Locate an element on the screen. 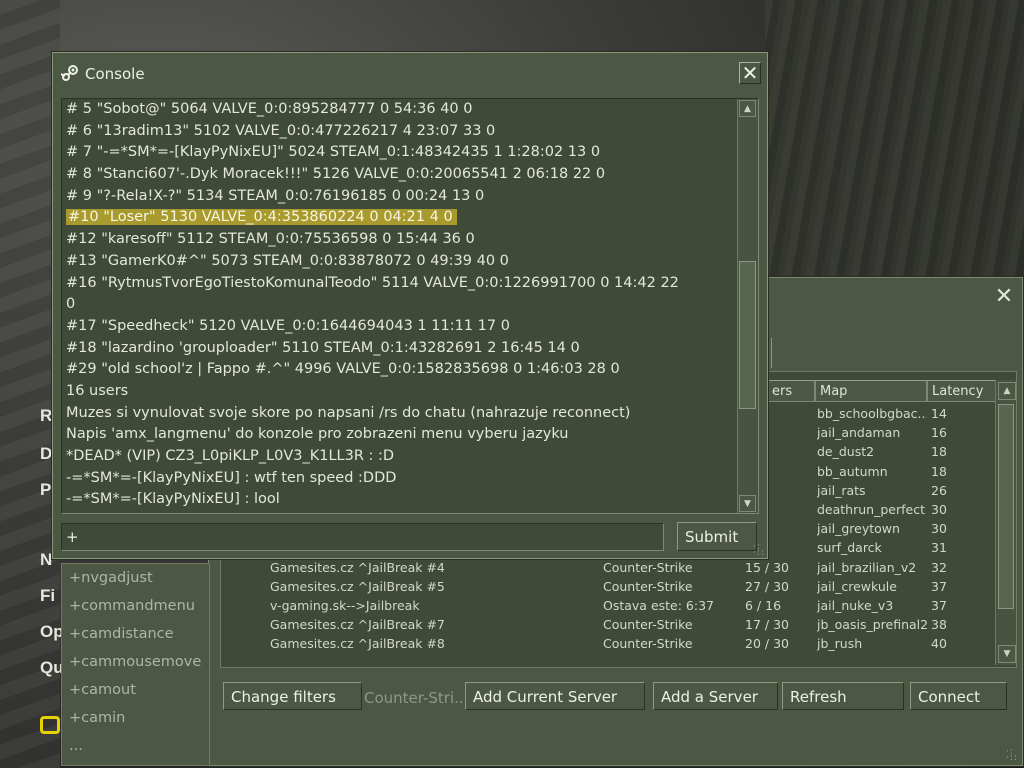  add-current-server-button: Add Current Server is located at coordinates (555, 696).